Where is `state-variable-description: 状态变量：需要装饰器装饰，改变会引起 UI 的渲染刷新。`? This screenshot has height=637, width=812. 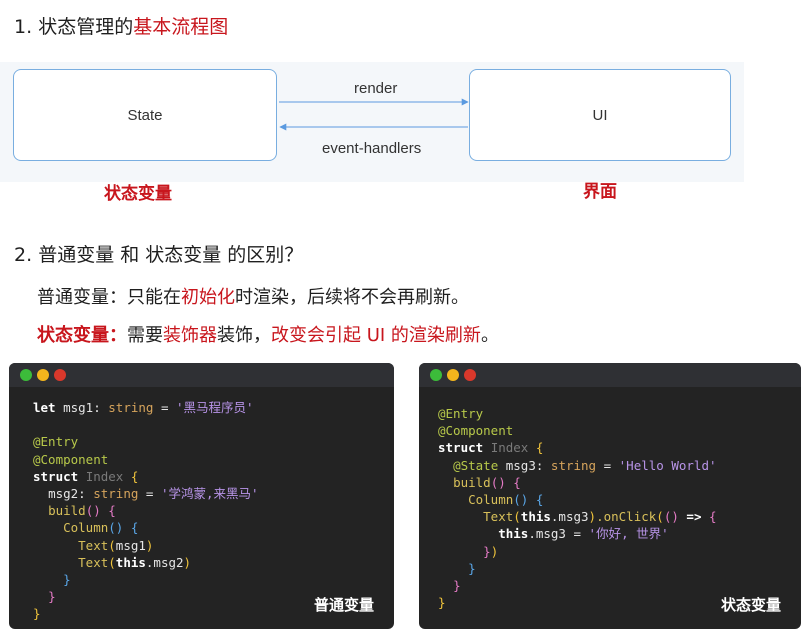 state-variable-description: 状态变量：需要装饰器装饰，改变会引起 UI 的渲染刷新。 is located at coordinates (268, 334).